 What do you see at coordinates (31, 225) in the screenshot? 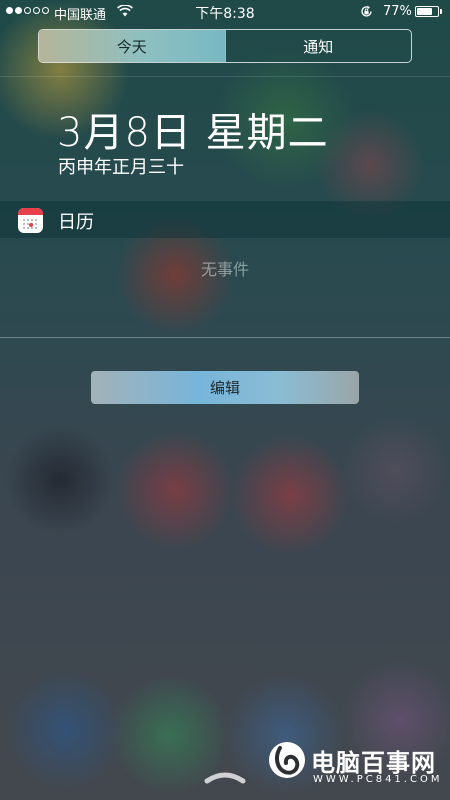
I see `calendar-icon-mark` at bounding box center [31, 225].